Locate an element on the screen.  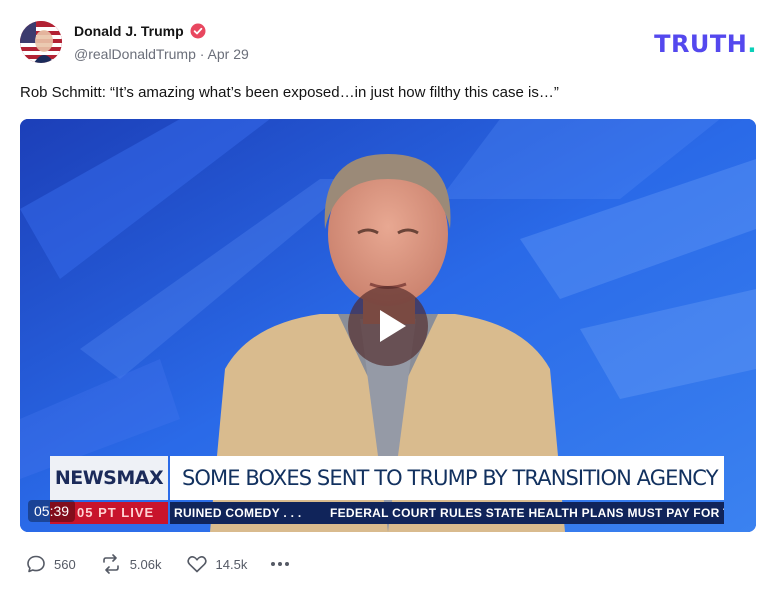
verified-badge-icon is located at coordinates (198, 31).